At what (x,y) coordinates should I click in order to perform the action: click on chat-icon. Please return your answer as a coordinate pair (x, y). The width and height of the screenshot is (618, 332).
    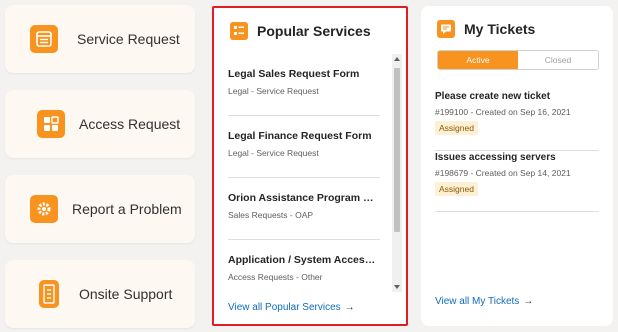
    Looking at the image, I should click on (446, 29).